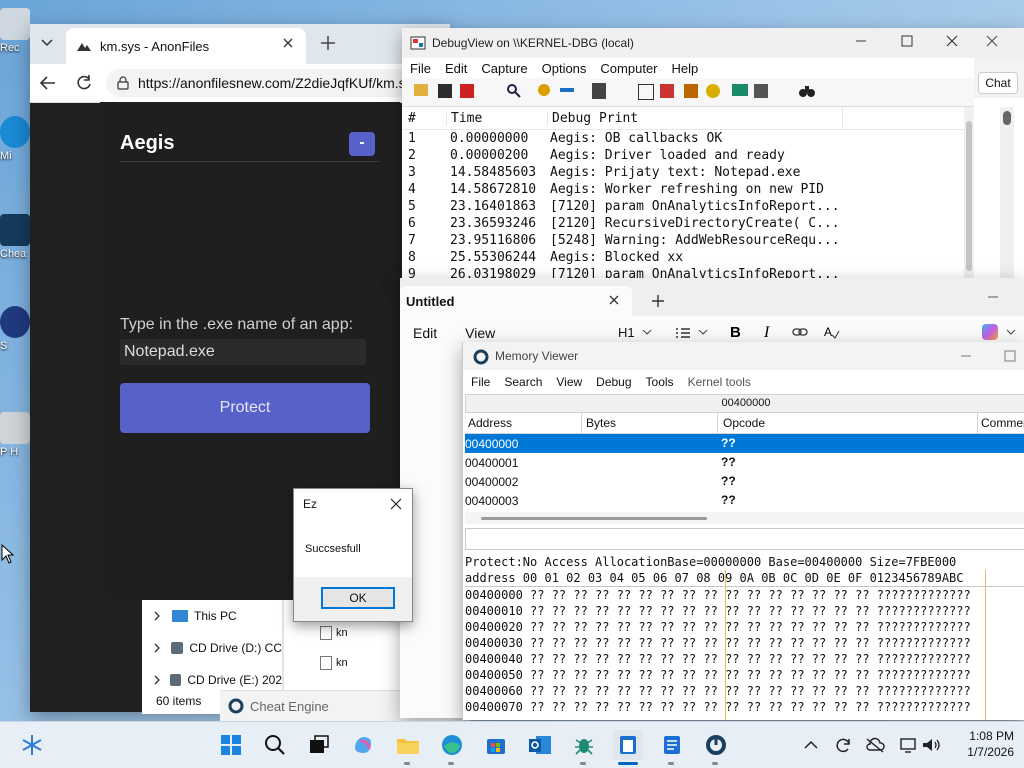  What do you see at coordinates (667, 91) in the screenshot?
I see `highlight-icon` at bounding box center [667, 91].